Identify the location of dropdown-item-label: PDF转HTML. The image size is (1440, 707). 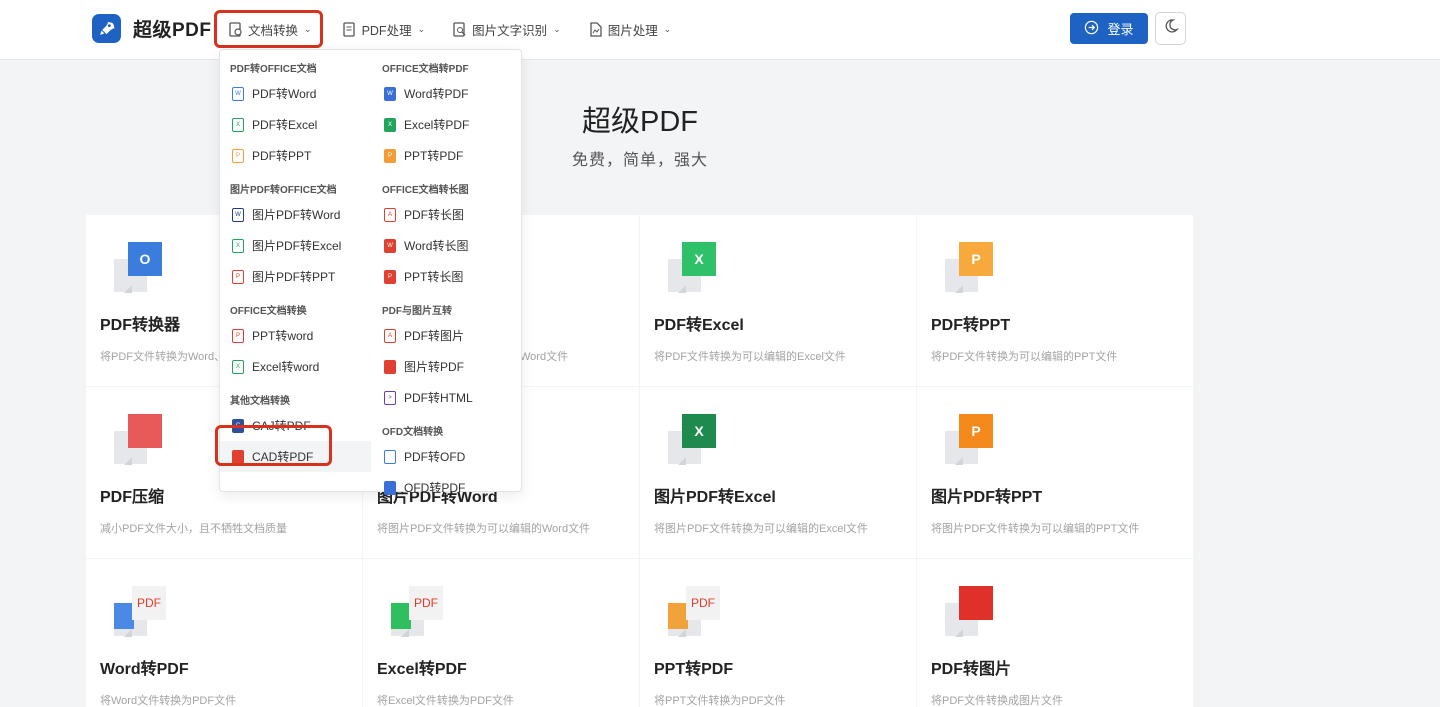
(438, 398).